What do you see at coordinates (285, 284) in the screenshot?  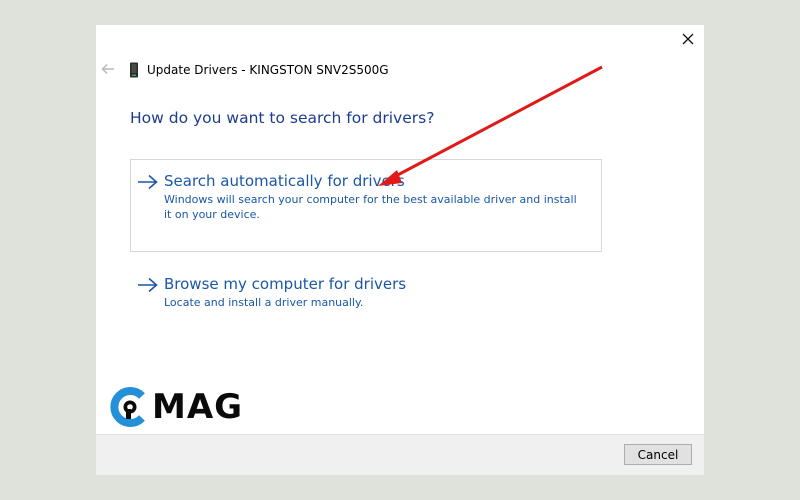 I see `option-title: Browse my computer for drivers` at bounding box center [285, 284].